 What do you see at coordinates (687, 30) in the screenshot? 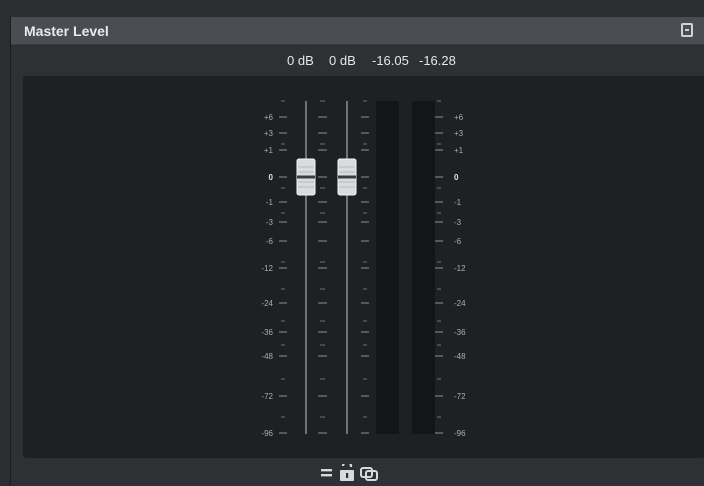
I see `collapse-icon` at bounding box center [687, 30].